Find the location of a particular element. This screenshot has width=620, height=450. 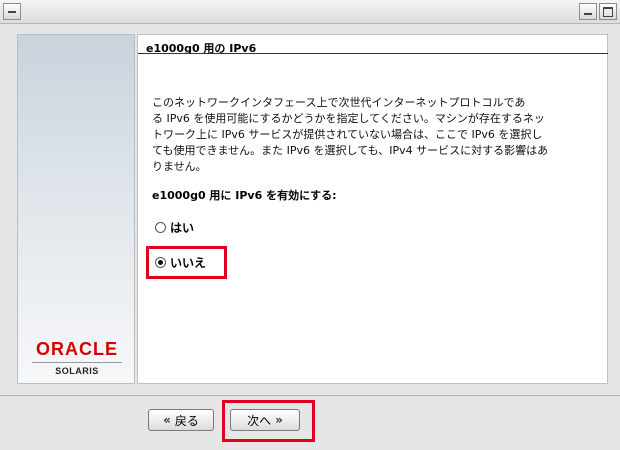

footer-divider is located at coordinates (310, 395).